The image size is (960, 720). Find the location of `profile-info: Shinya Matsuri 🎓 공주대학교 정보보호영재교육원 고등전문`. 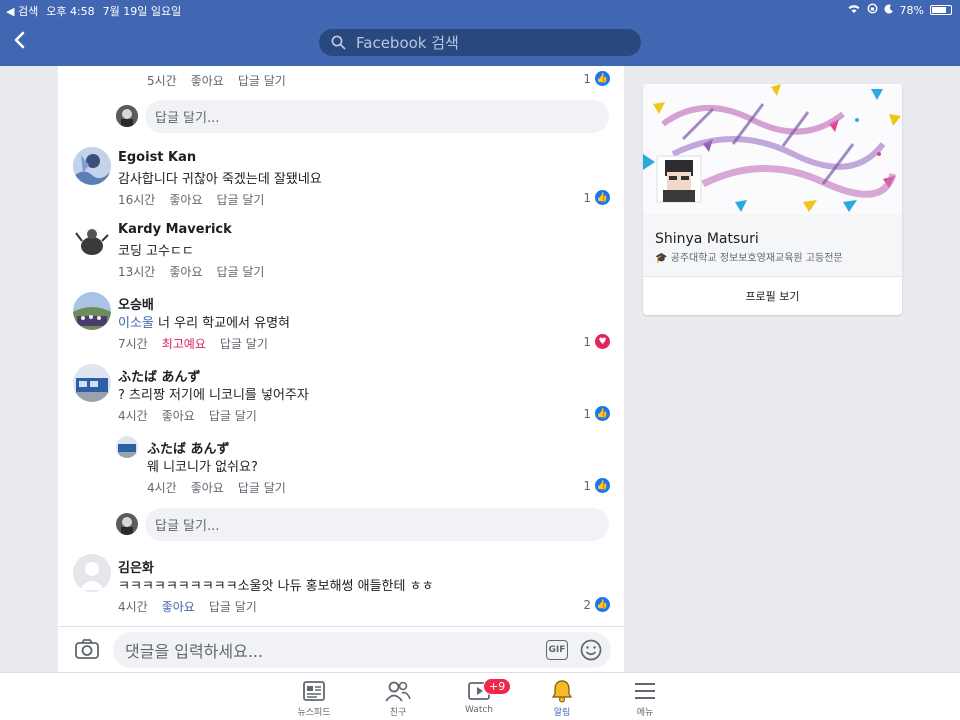

profile-info: Shinya Matsuri 🎓 공주대학교 정보보호영재교육원 고등전문 is located at coordinates (772, 245).